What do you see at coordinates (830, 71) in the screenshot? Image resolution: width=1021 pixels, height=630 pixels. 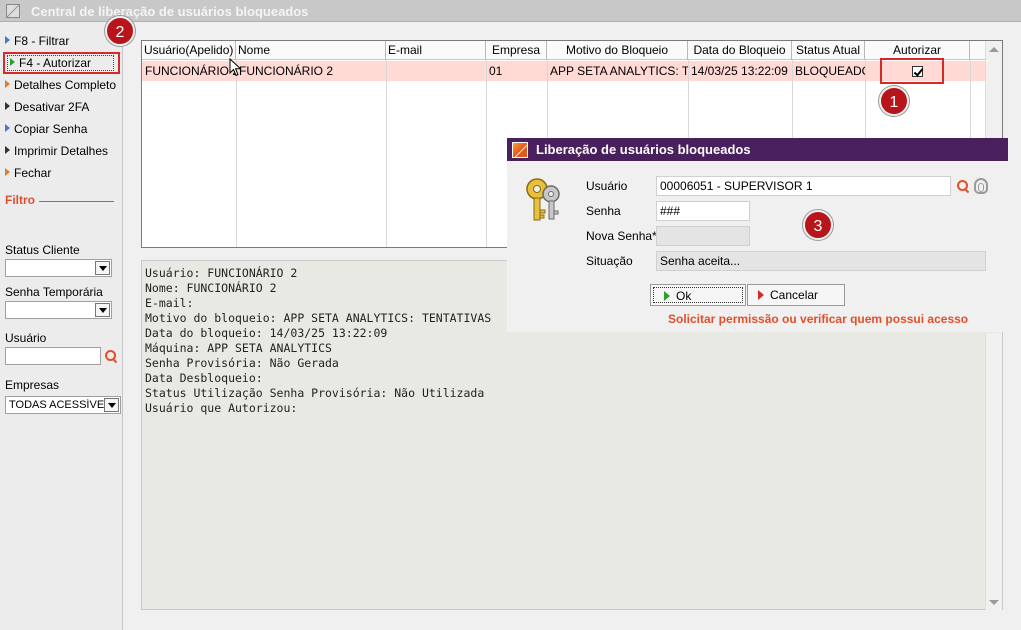 I see `cell-status: BLOQUEADO` at bounding box center [830, 71].